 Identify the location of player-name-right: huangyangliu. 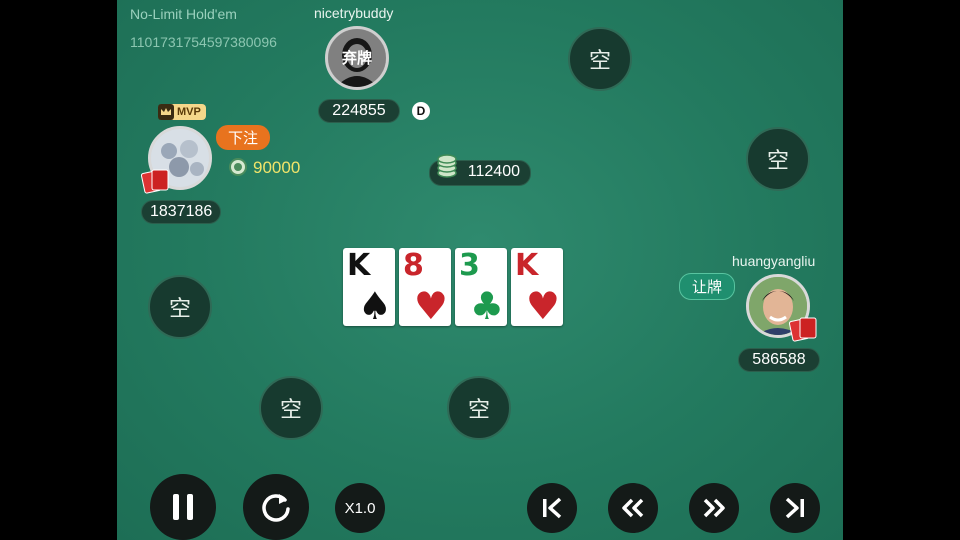
(774, 261).